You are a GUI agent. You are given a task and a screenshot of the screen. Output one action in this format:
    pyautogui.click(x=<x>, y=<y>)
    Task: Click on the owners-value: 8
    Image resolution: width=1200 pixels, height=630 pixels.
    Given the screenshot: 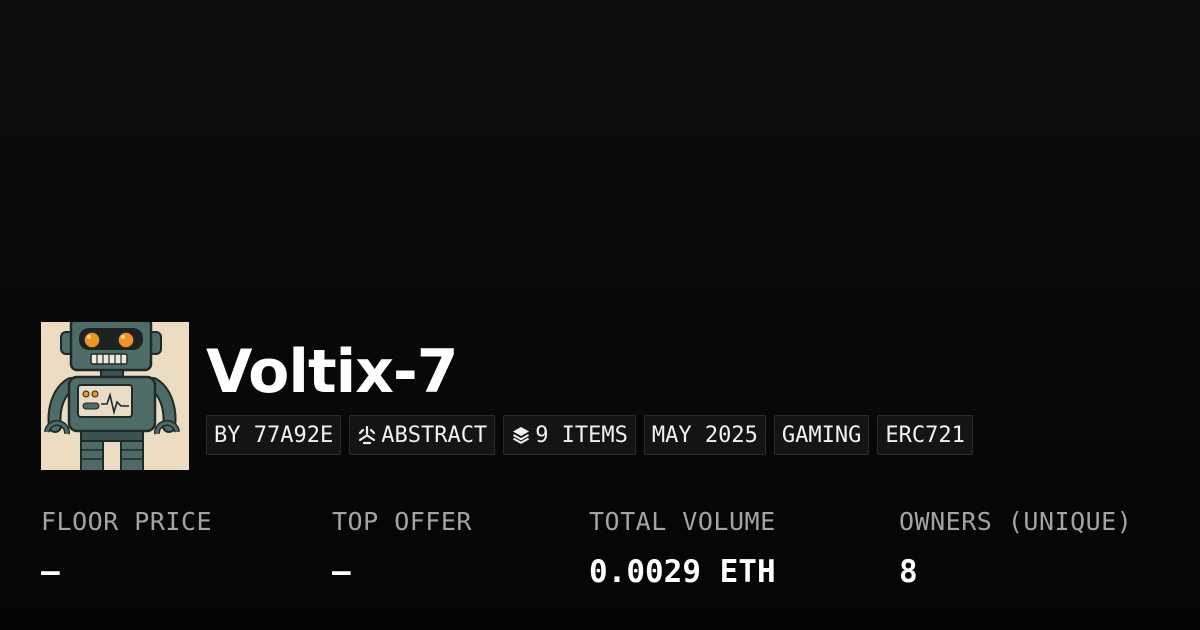 What is the action you would take?
    pyautogui.click(x=908, y=572)
    